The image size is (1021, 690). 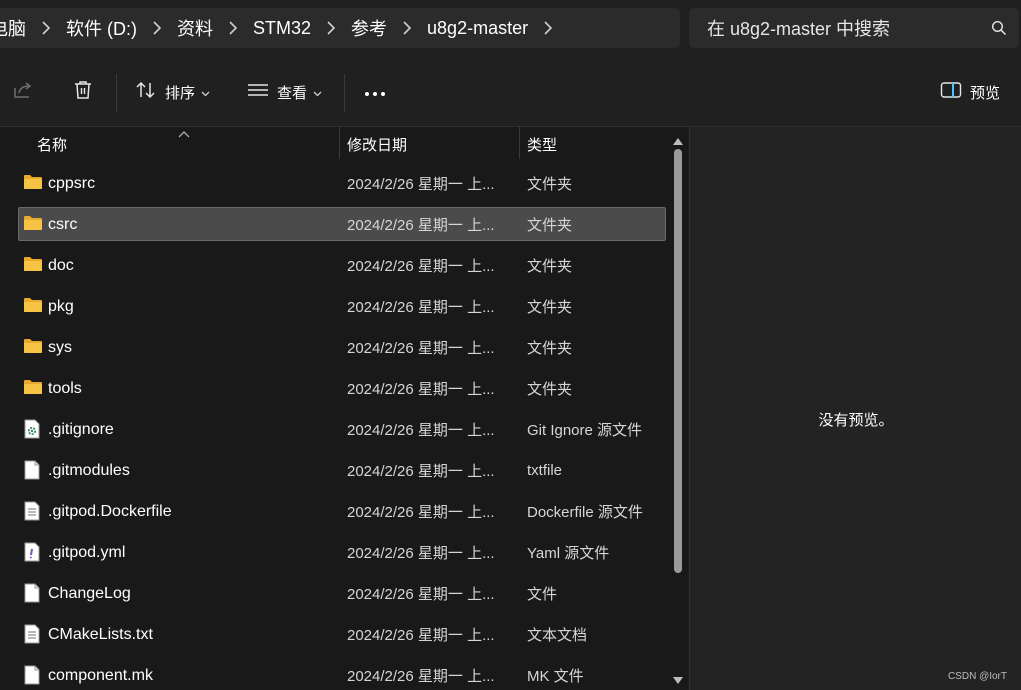 I want to click on file-name: .gitpod.Dockerfile, so click(x=110, y=511).